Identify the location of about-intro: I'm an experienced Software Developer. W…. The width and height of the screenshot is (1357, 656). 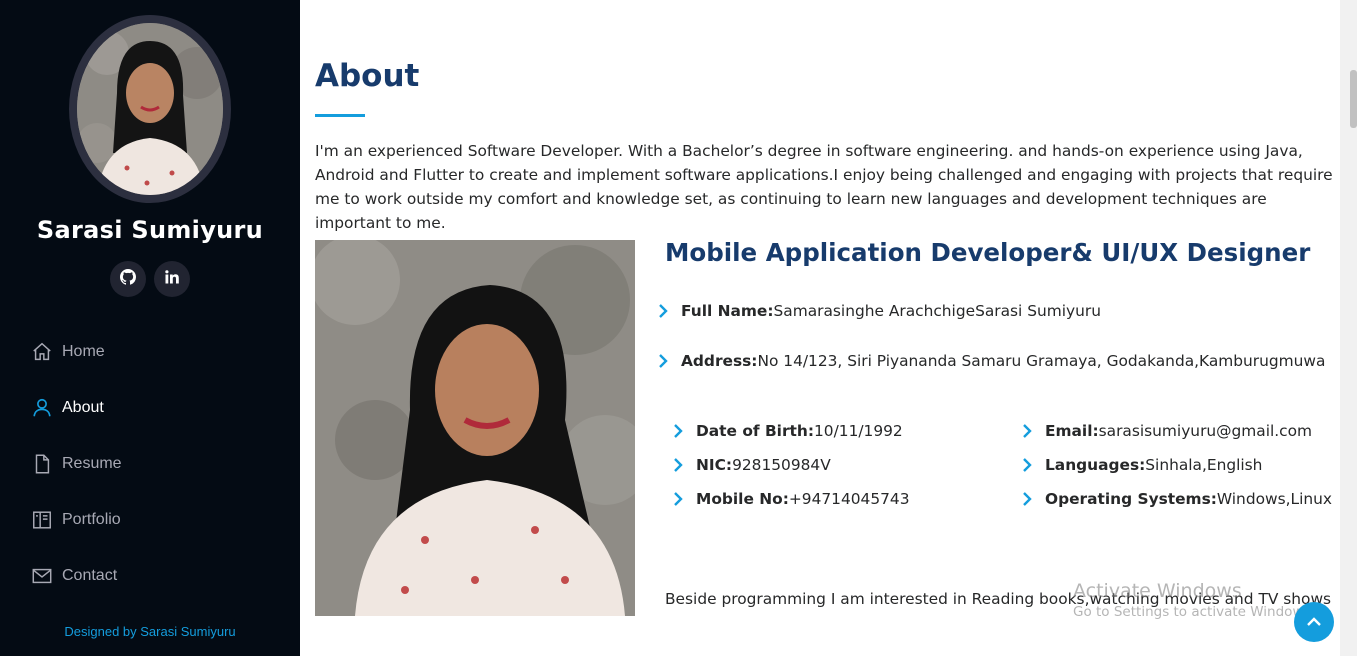
(824, 187).